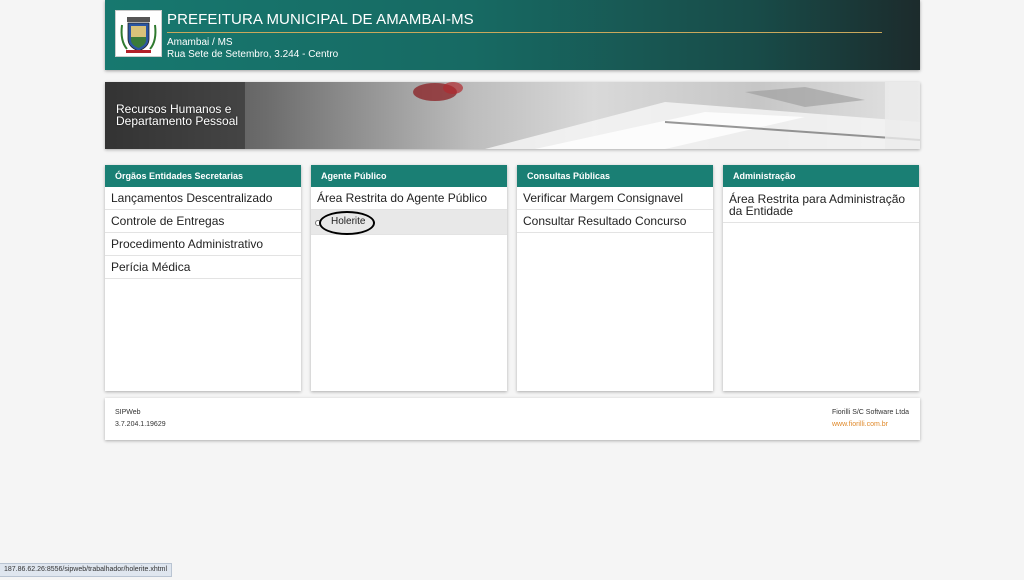 The image size is (1024, 580). What do you see at coordinates (200, 42) in the screenshot?
I see `header-city: Amambai / MS` at bounding box center [200, 42].